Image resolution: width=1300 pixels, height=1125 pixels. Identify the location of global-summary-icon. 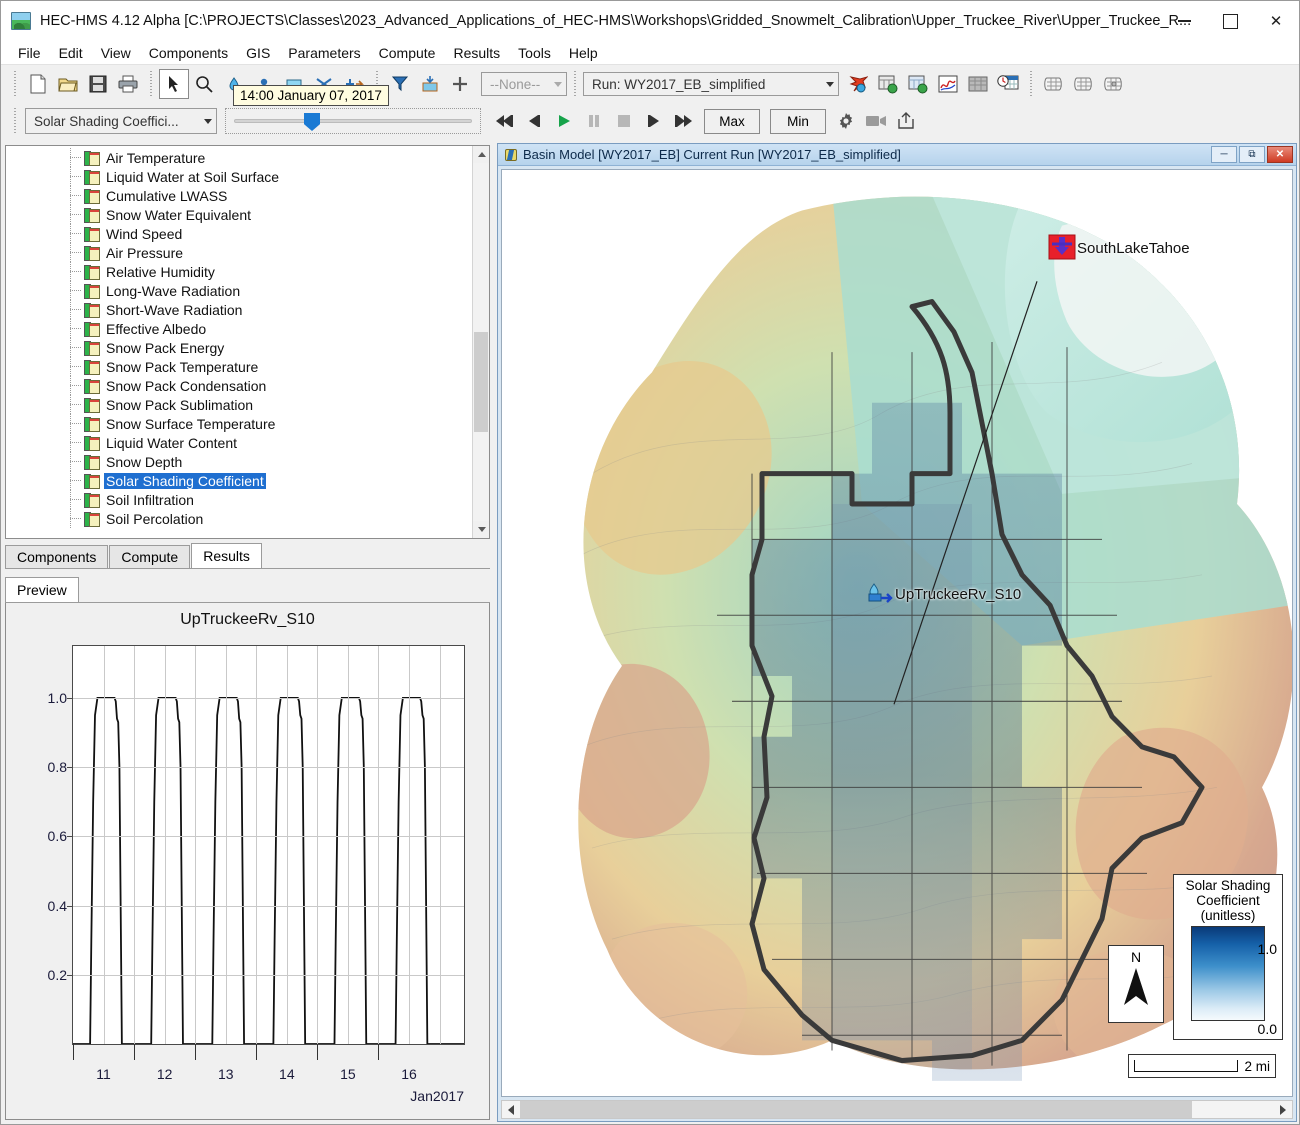
(888, 84).